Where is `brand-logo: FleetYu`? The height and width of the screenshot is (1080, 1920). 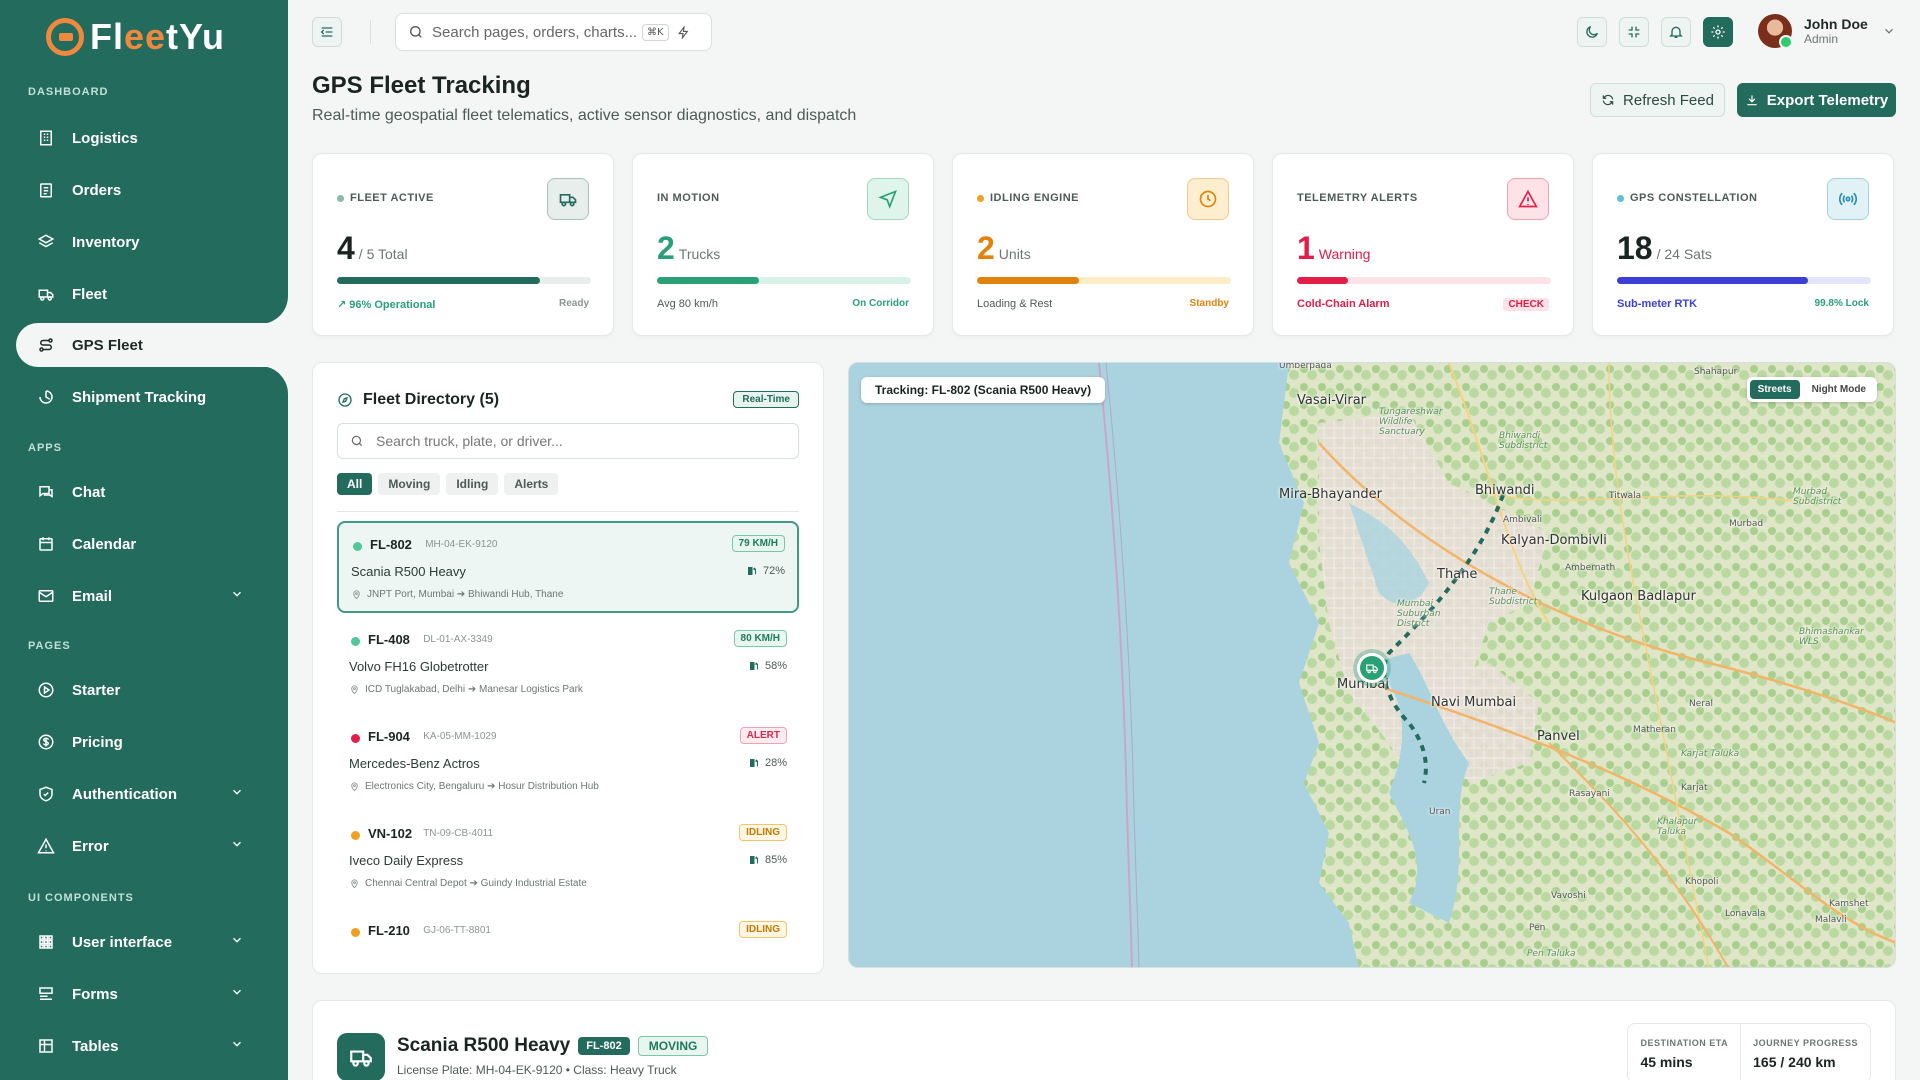
brand-logo: FleetYu is located at coordinates (135, 37).